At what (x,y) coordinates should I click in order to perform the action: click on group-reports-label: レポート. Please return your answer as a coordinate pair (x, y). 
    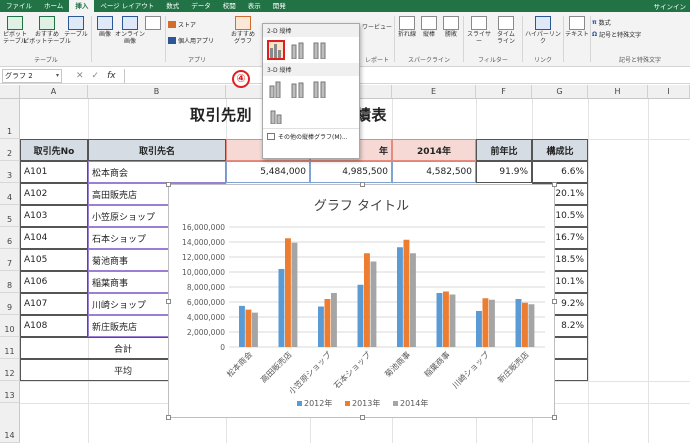
    Looking at the image, I should click on (376, 60).